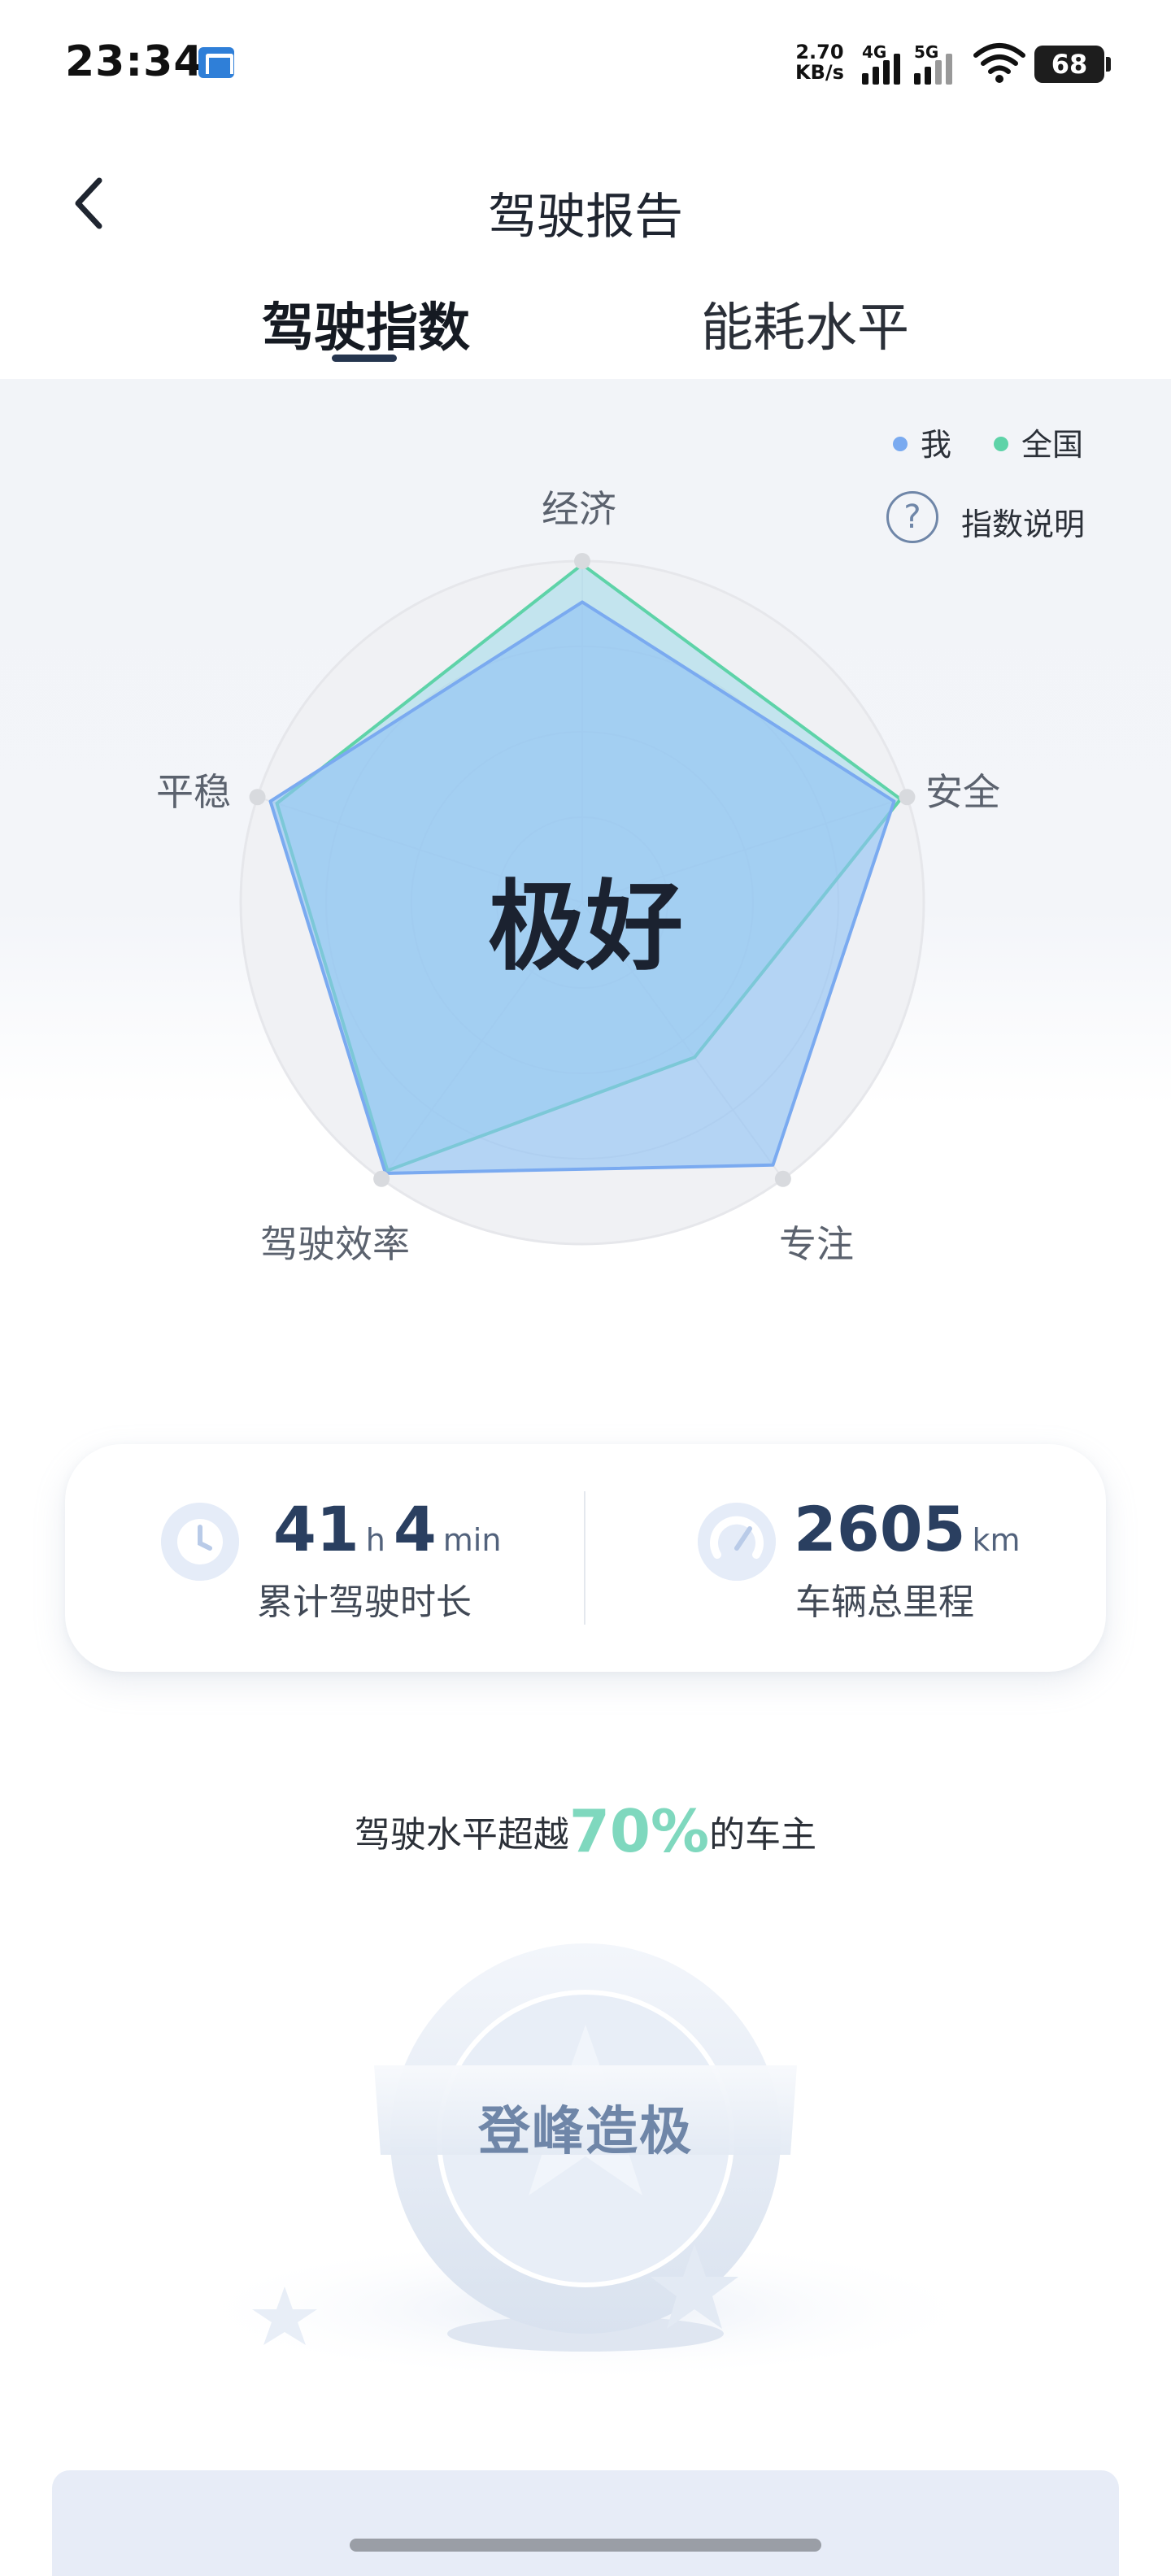  I want to click on network-speed-unit: KB/s, so click(820, 72).